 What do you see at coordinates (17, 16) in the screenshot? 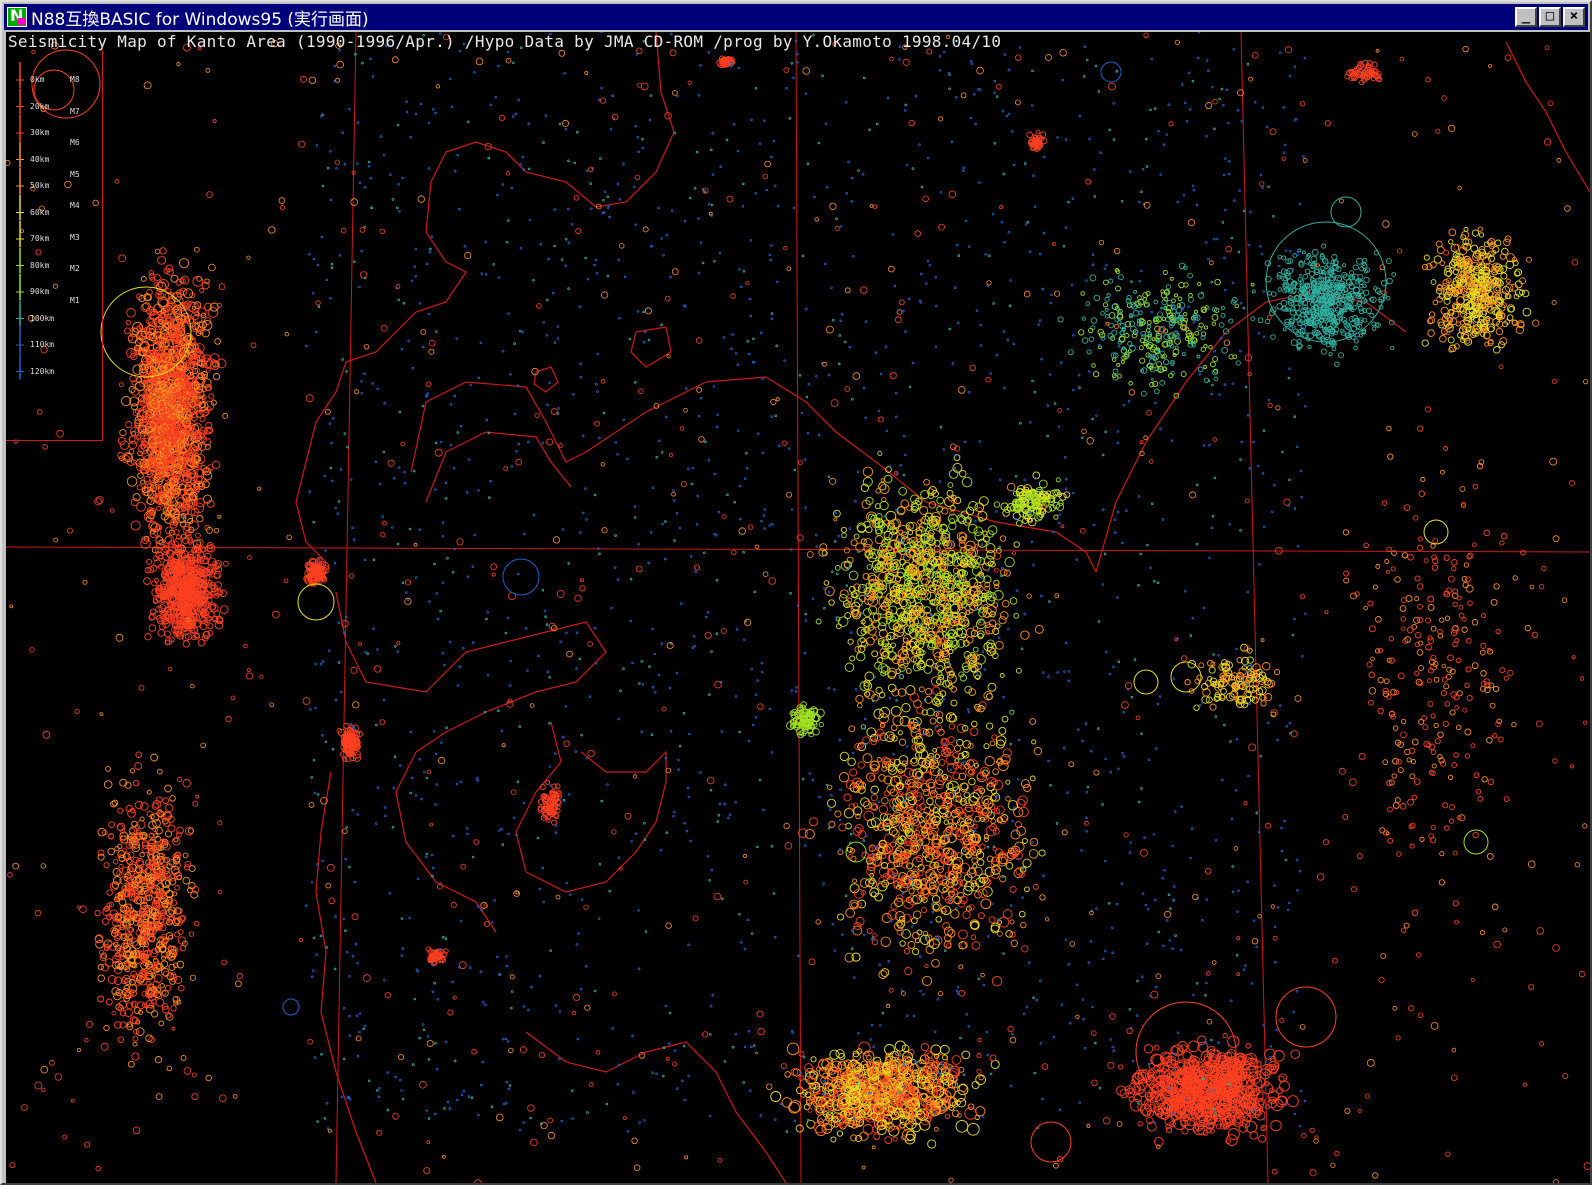
I see `app-icon` at bounding box center [17, 16].